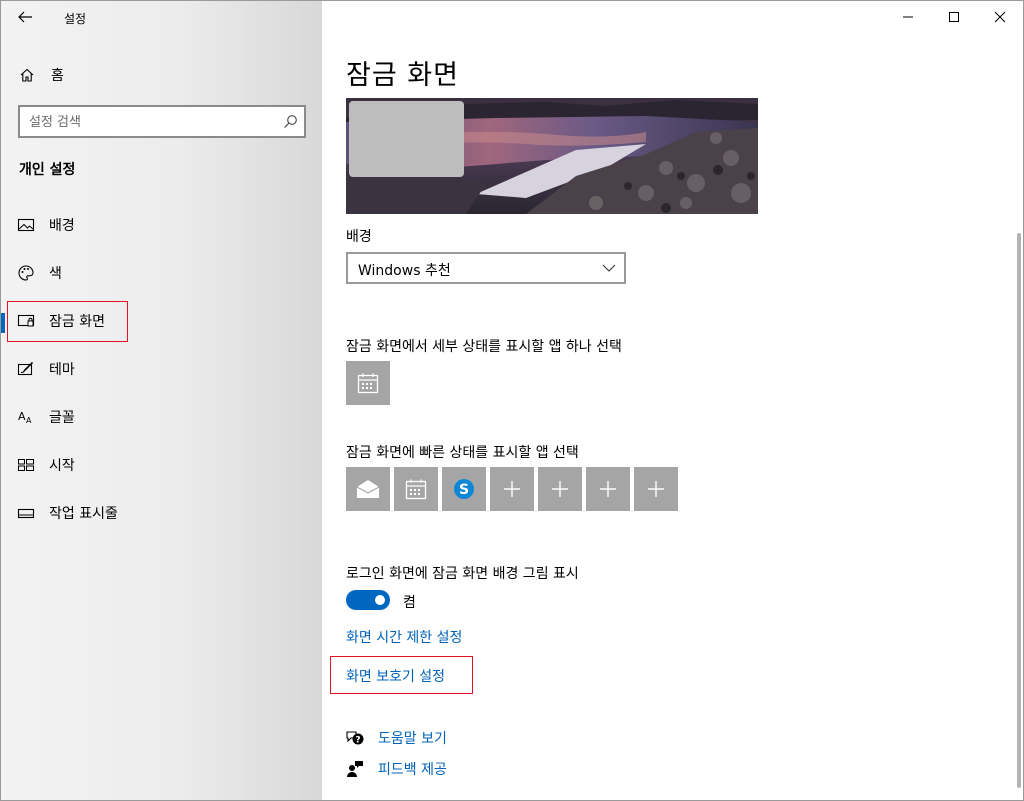  What do you see at coordinates (26, 513) in the screenshot?
I see `taskbar-icon` at bounding box center [26, 513].